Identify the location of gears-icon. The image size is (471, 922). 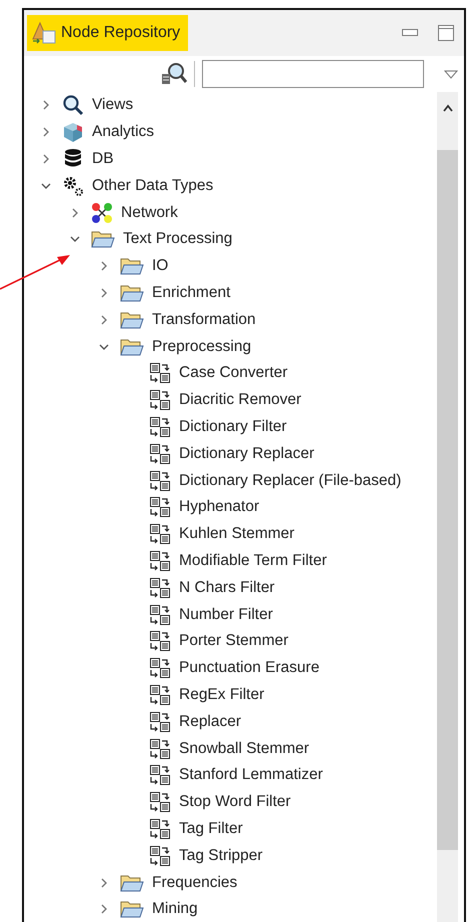
(73, 185).